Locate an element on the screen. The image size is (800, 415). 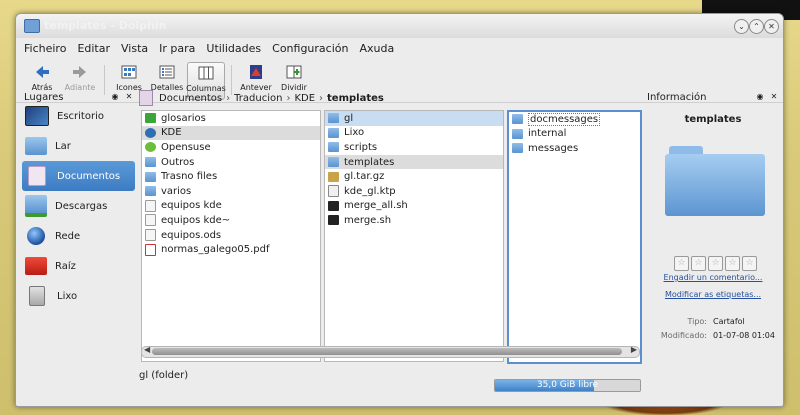
scroll-left-icon: ◀ is located at coordinates (147, 349).